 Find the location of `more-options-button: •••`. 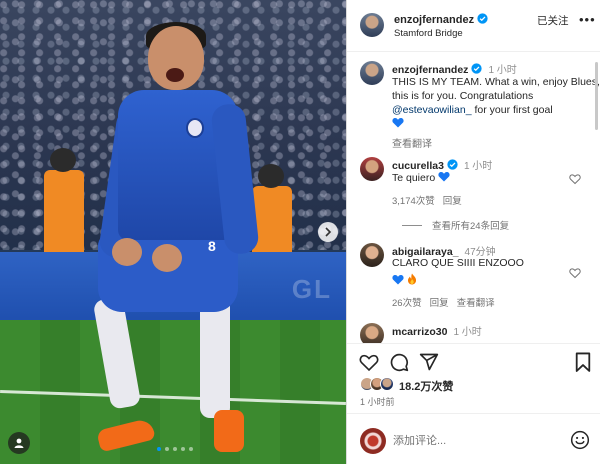

more-options-button: ••• is located at coordinates (587, 19).